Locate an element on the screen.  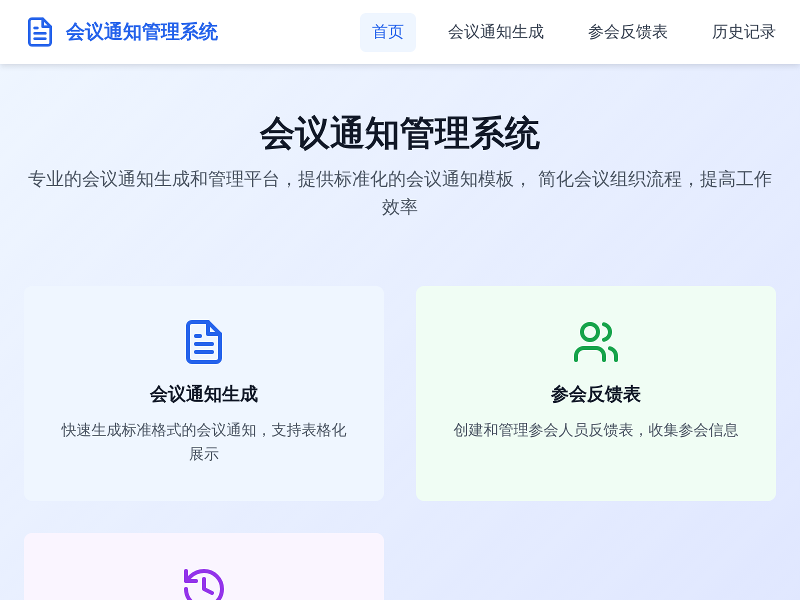
page-title: 会议通知管理系统 is located at coordinates (399, 134).